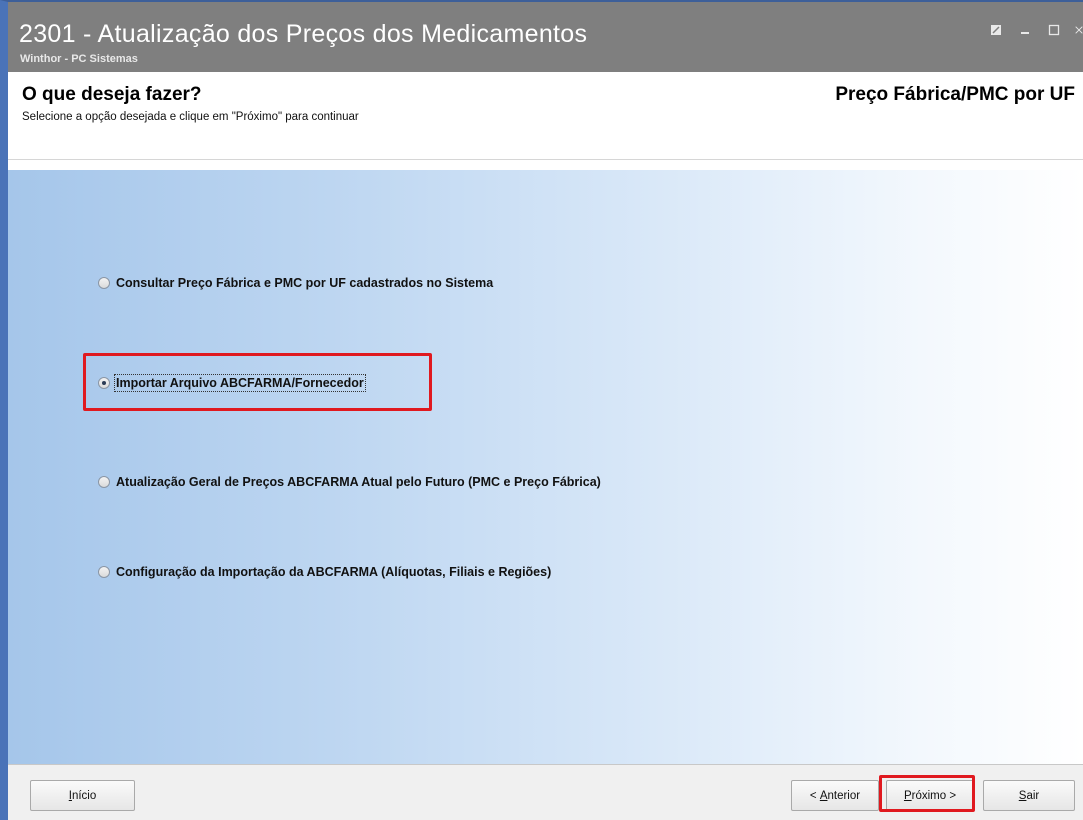 The image size is (1083, 820). I want to click on accel-key: S, so click(1022, 795).